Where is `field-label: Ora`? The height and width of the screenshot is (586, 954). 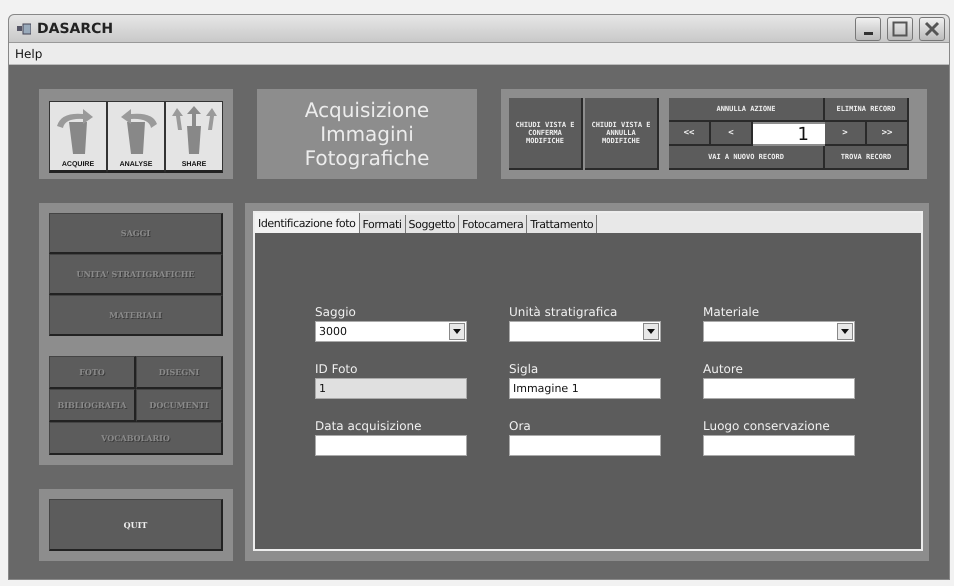
field-label: Ora is located at coordinates (520, 426).